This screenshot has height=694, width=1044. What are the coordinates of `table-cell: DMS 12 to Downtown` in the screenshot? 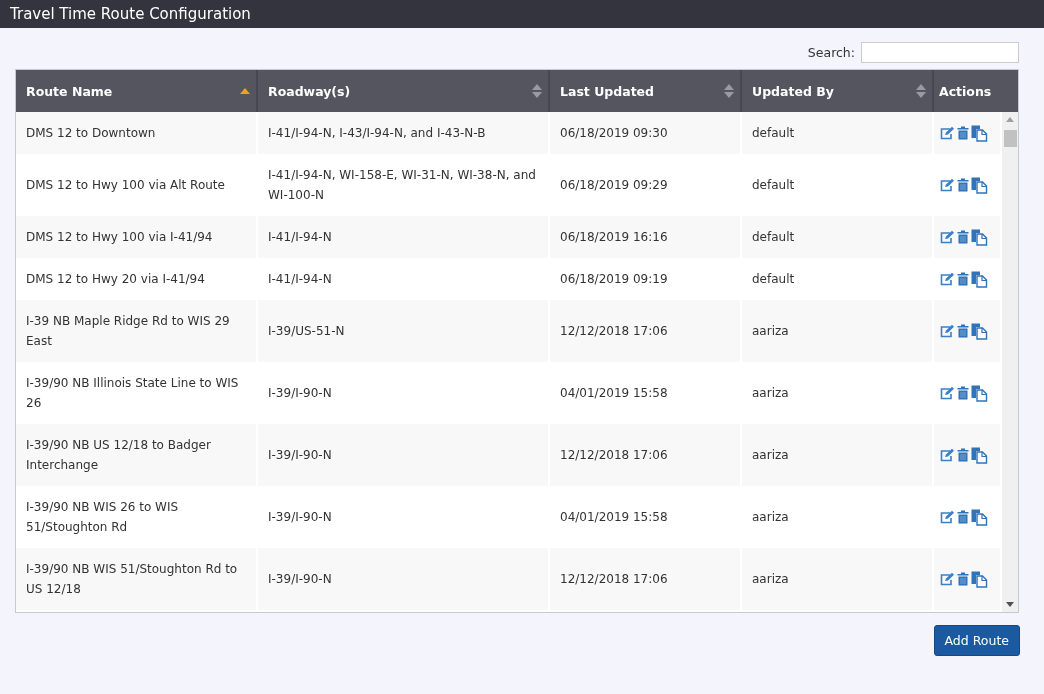 It's located at (137, 133).